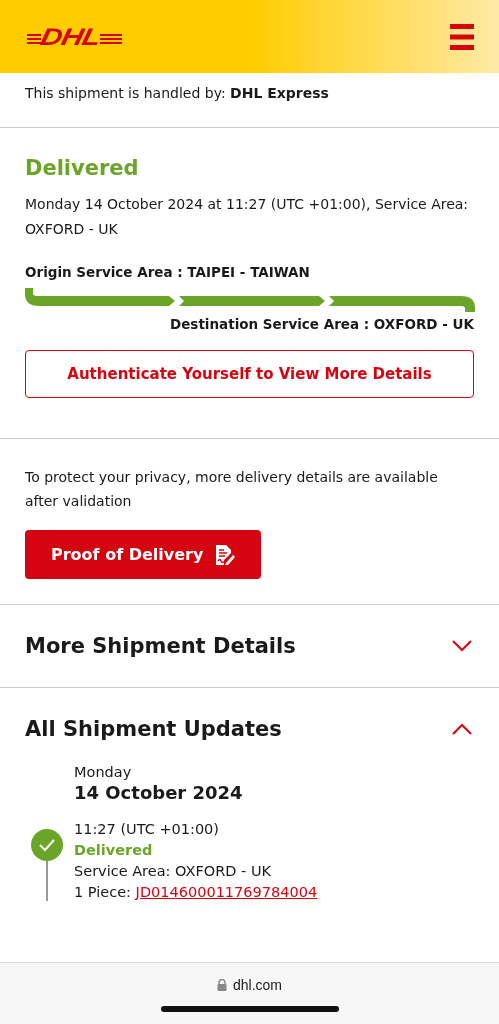 This screenshot has width=499, height=1024. I want to click on handled-by-text: This shipment is handled by: DHL Express, so click(177, 93).